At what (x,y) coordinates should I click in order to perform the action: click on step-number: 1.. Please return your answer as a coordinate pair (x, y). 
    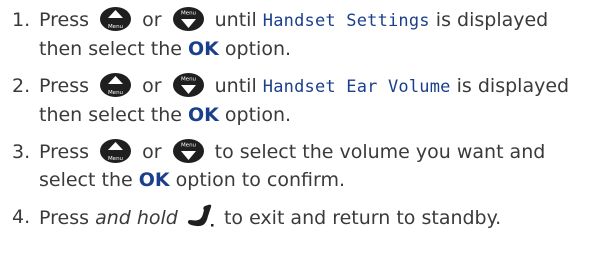
    Looking at the image, I should click on (21, 20).